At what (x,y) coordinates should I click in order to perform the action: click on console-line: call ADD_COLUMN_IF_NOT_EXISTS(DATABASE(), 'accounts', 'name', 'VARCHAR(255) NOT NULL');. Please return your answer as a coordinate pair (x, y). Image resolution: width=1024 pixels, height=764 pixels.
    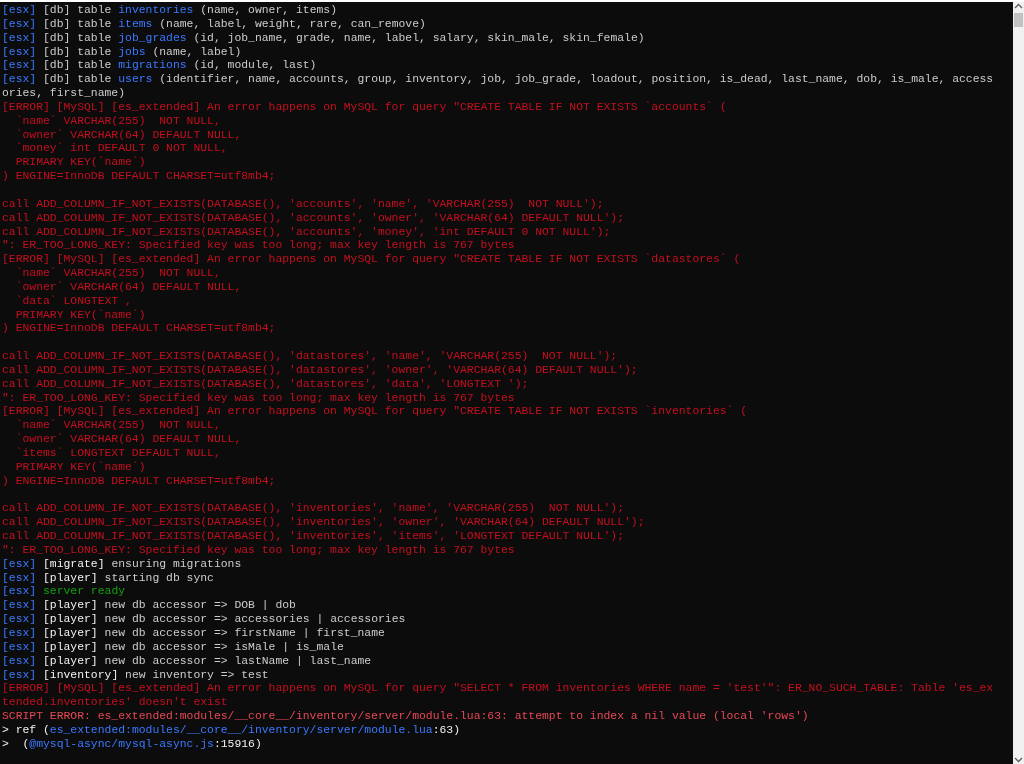
    Looking at the image, I should click on (303, 204).